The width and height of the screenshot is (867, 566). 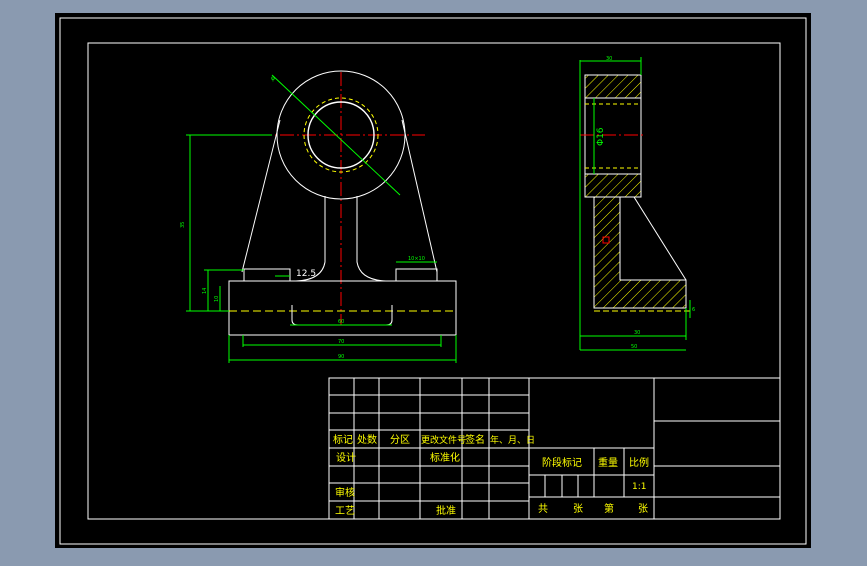 I want to click on dim-wall-thickness: 12.5, so click(x=306, y=274).